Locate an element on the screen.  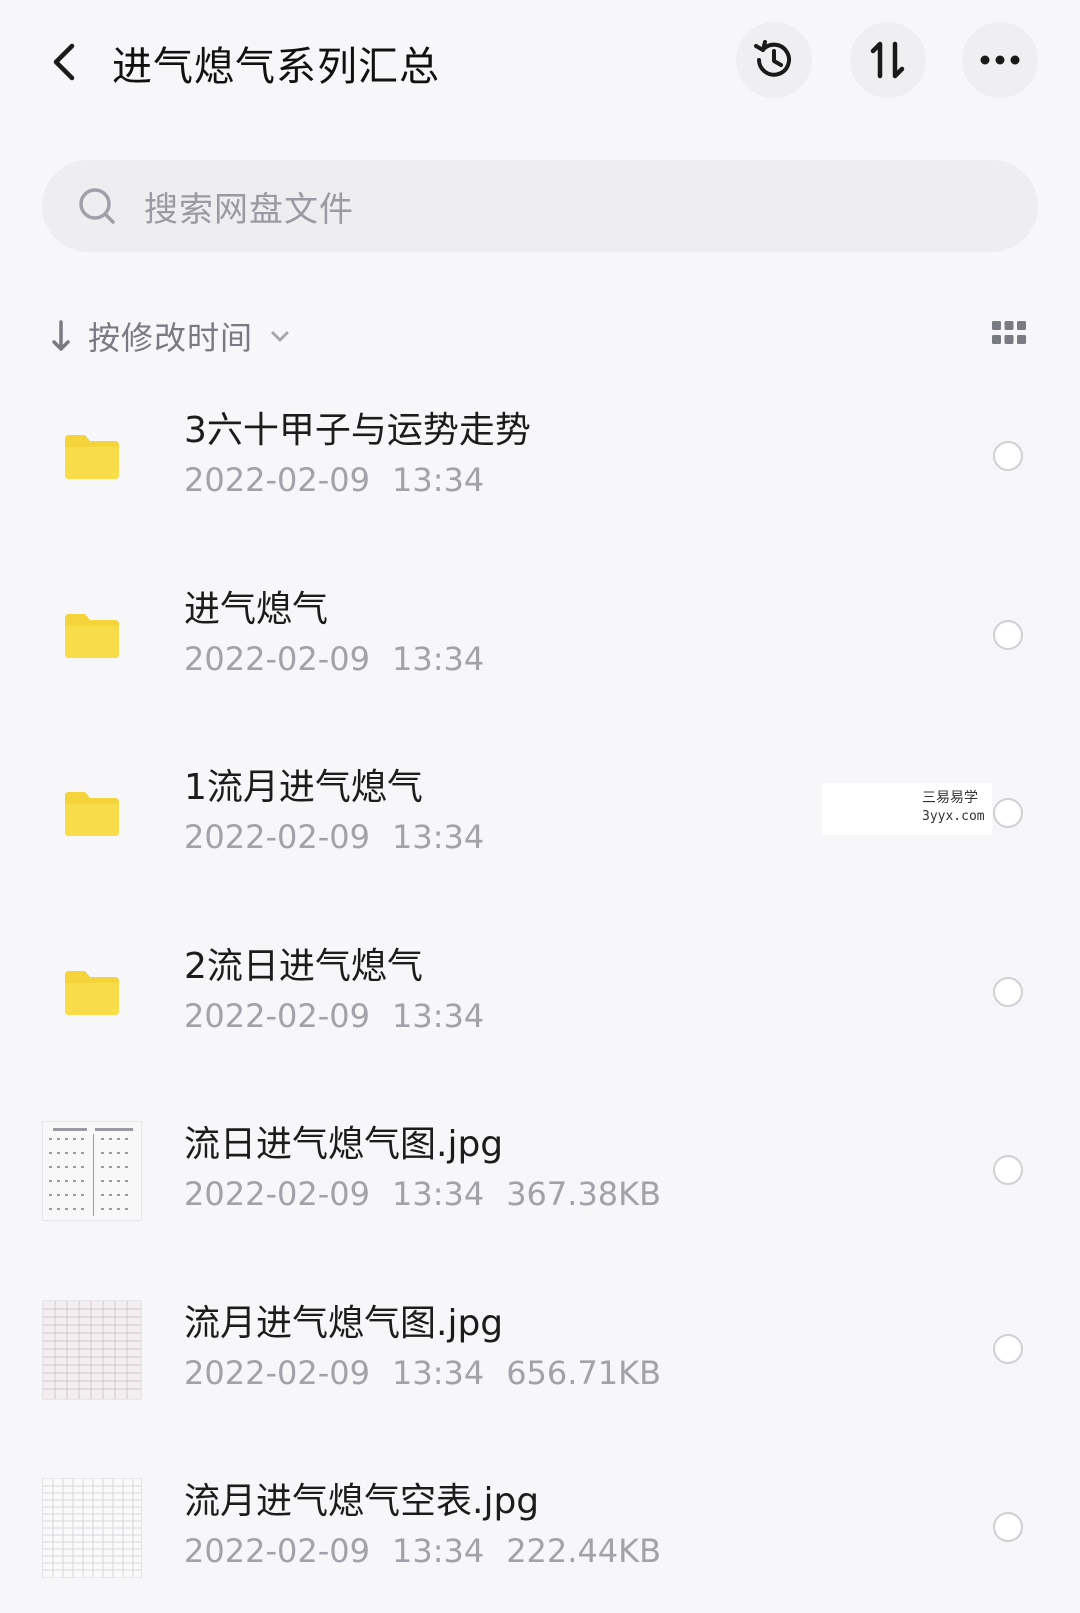
more-dots-icon is located at coordinates (1000, 60).